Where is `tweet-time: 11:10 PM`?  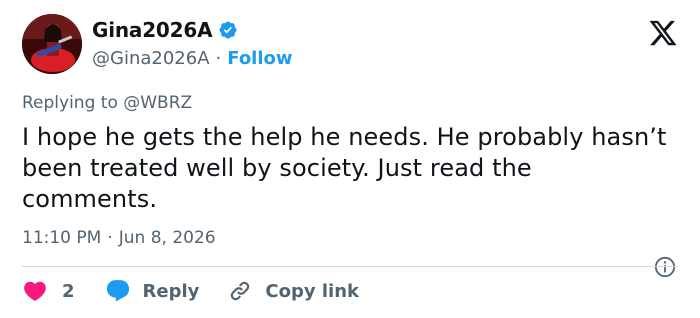
tweet-time: 11:10 PM is located at coordinates (62, 238).